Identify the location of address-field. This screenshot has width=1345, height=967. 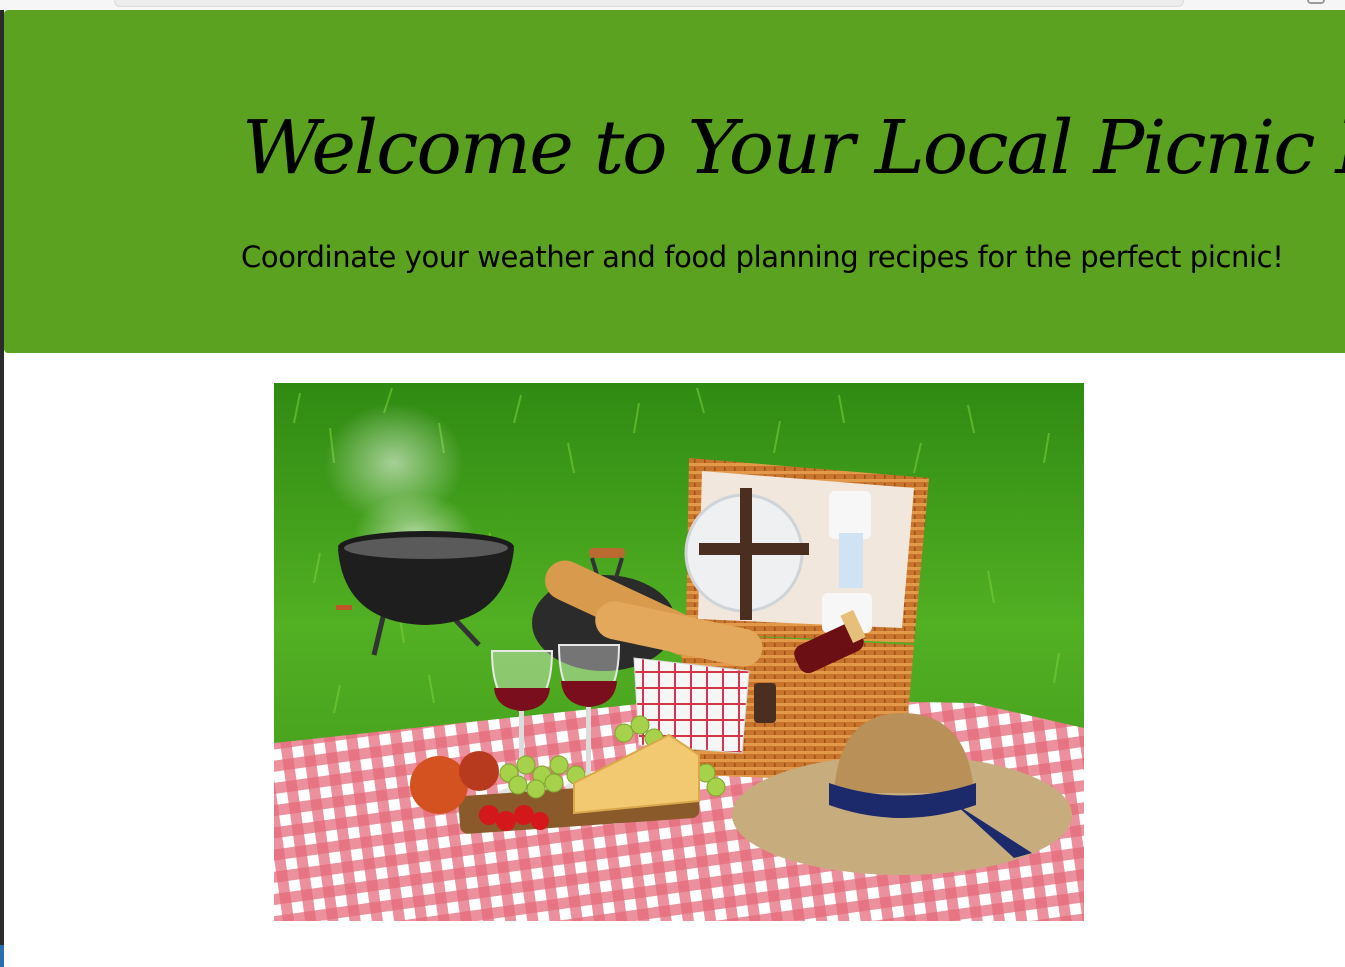
(649, 3).